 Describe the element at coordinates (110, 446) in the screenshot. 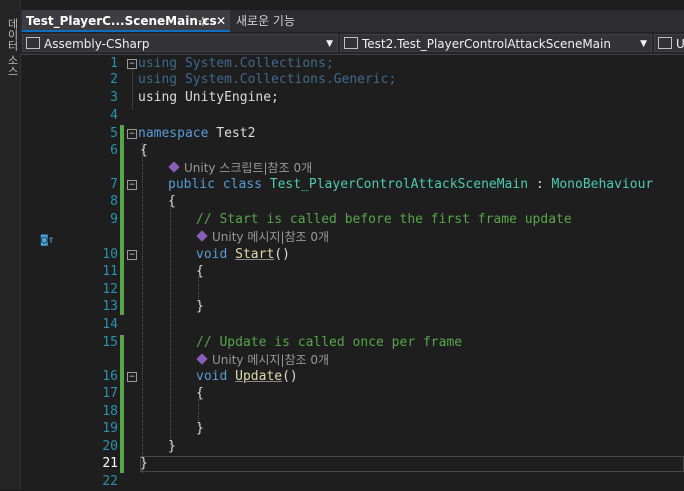

I see `line-number: 20` at that location.